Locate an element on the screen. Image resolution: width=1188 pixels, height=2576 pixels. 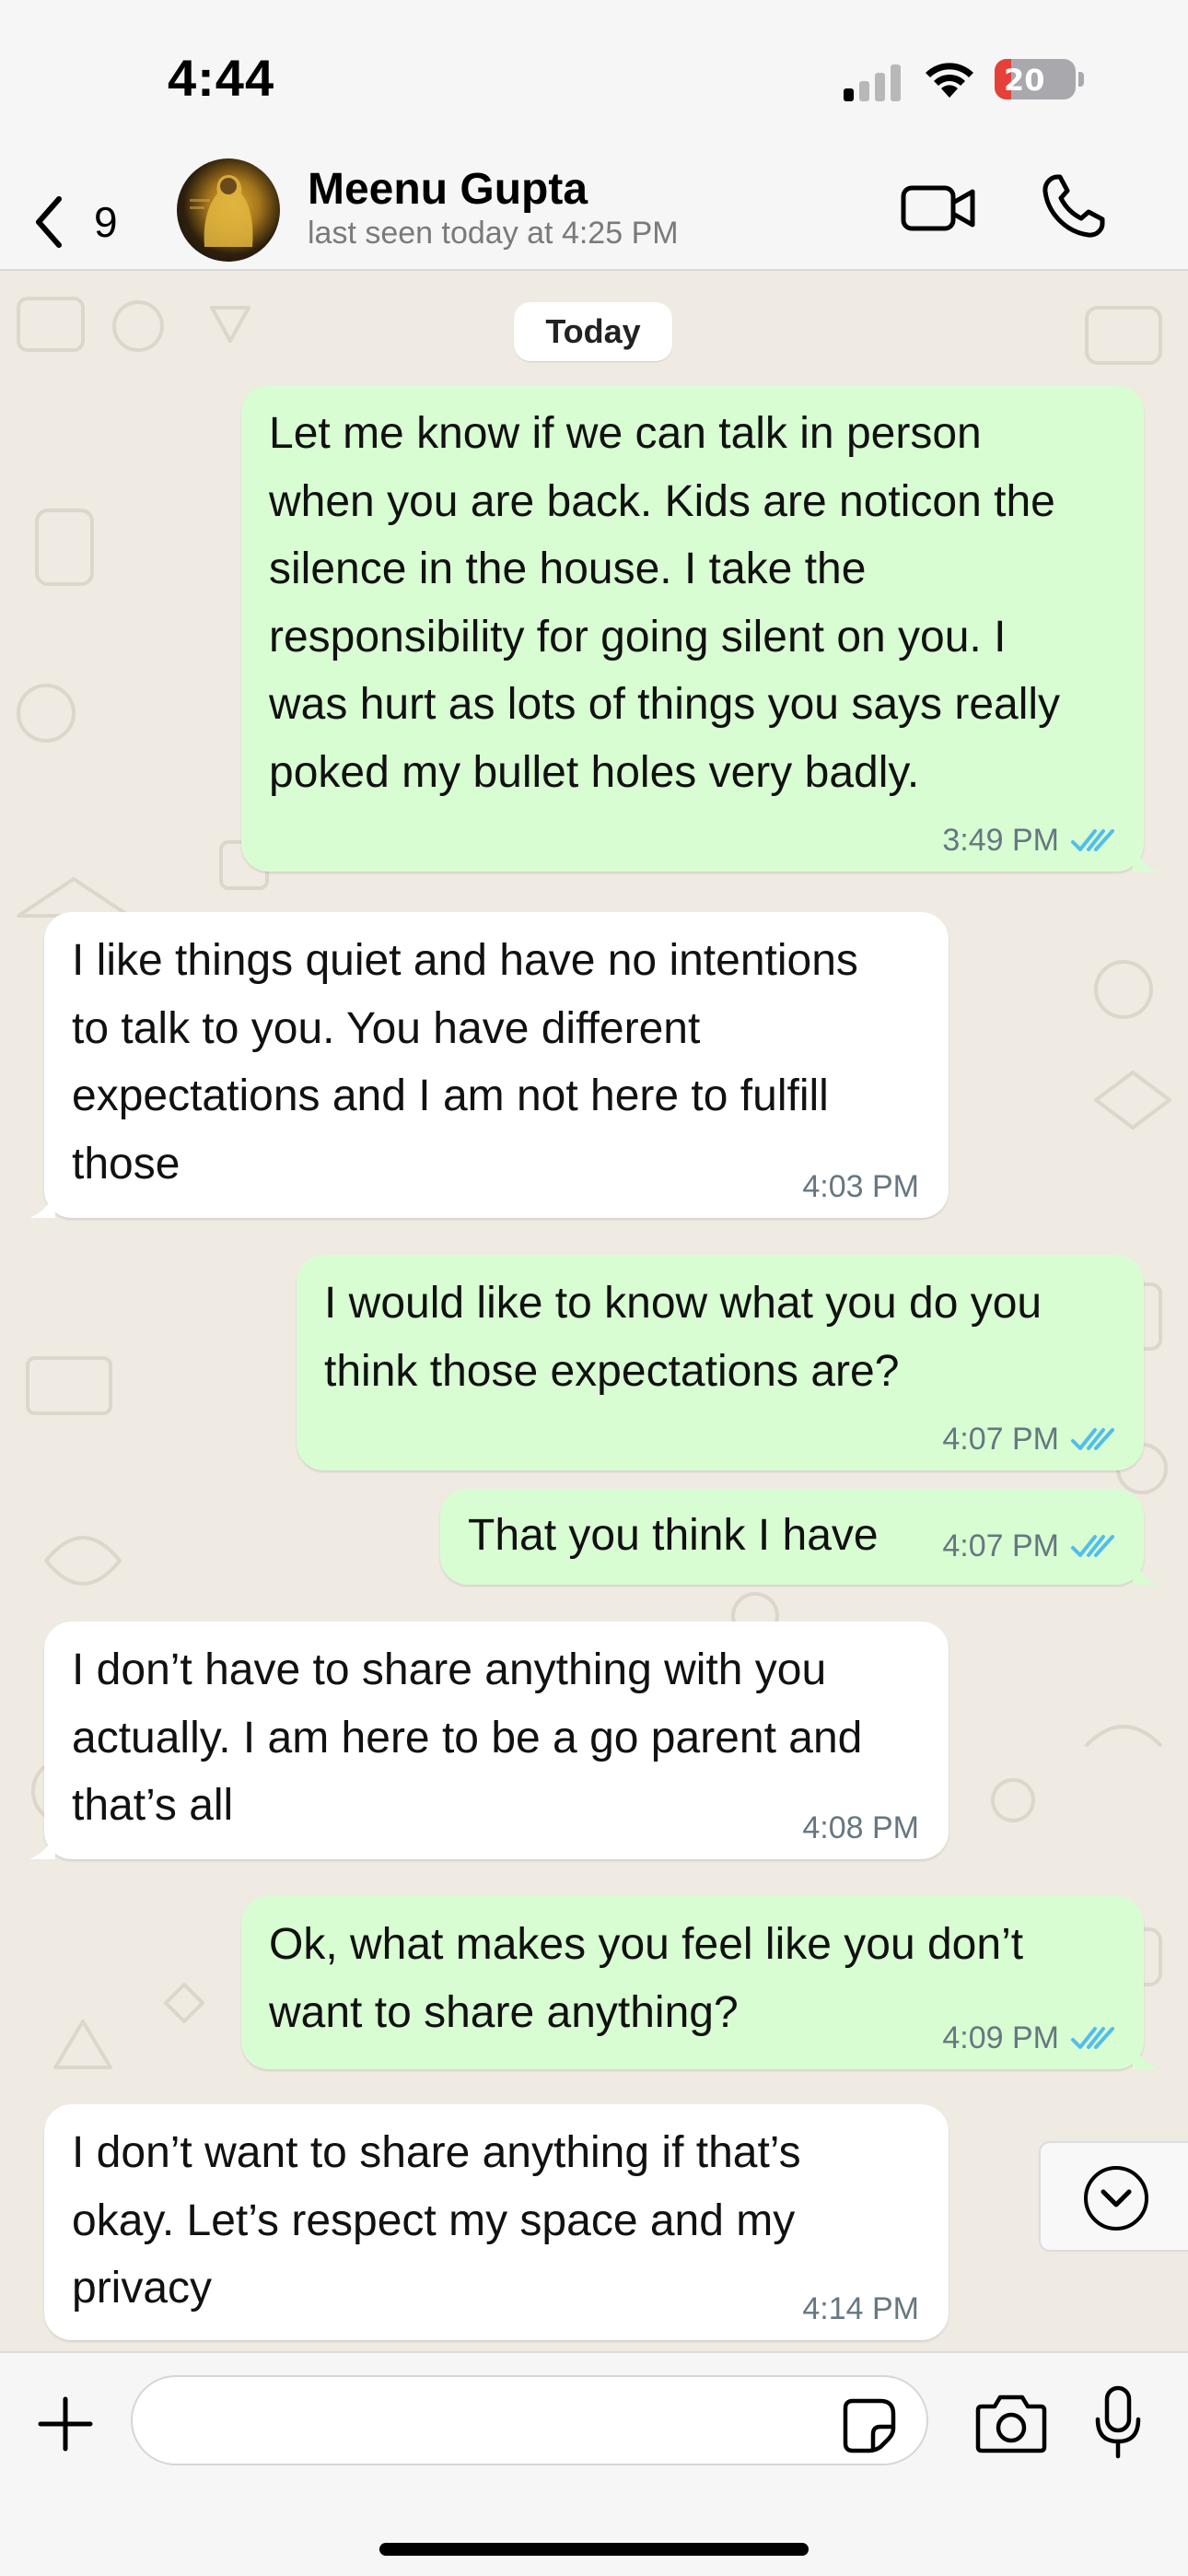
message-time: 4:03 PM is located at coordinates (860, 1186).